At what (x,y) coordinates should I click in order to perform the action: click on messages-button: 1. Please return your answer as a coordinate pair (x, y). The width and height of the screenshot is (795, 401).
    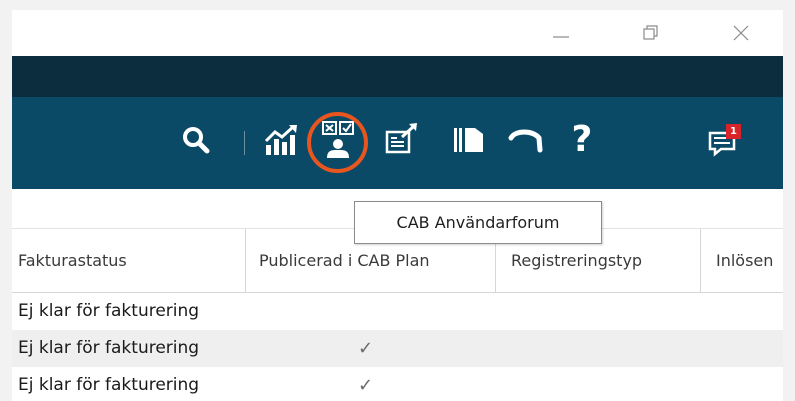
    Looking at the image, I should click on (724, 140).